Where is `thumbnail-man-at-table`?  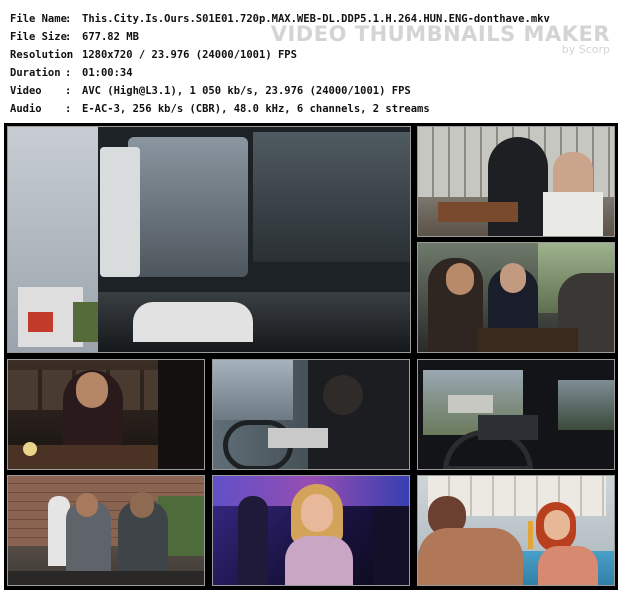 thumbnail-man-at-table is located at coordinates (106, 414).